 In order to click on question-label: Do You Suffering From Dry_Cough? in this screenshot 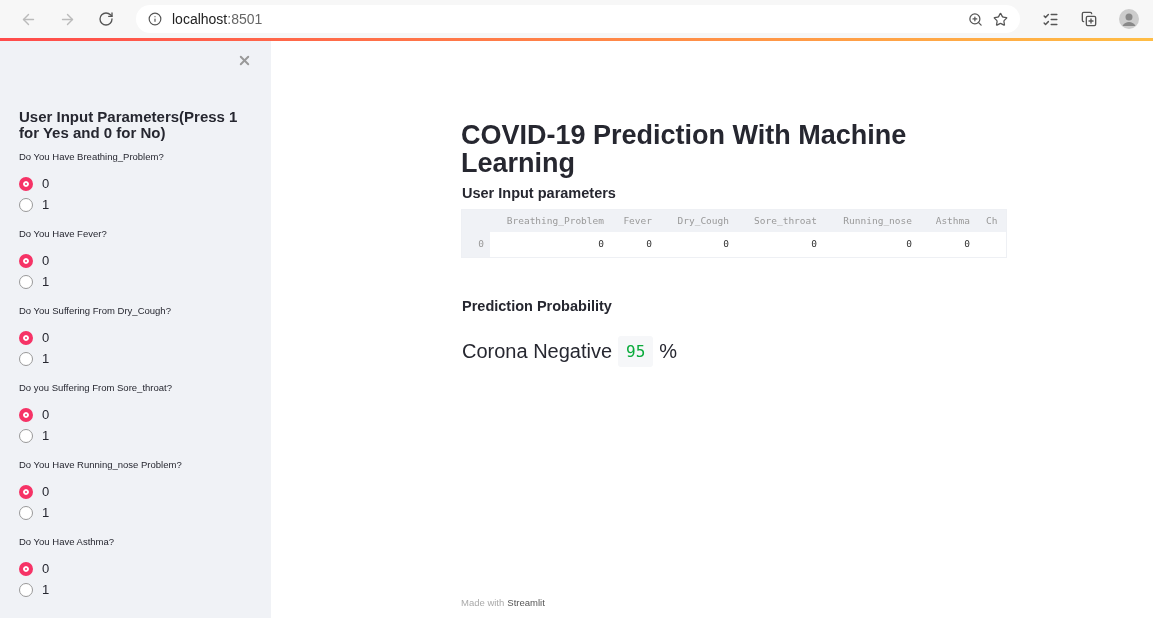, I will do `click(95, 311)`.